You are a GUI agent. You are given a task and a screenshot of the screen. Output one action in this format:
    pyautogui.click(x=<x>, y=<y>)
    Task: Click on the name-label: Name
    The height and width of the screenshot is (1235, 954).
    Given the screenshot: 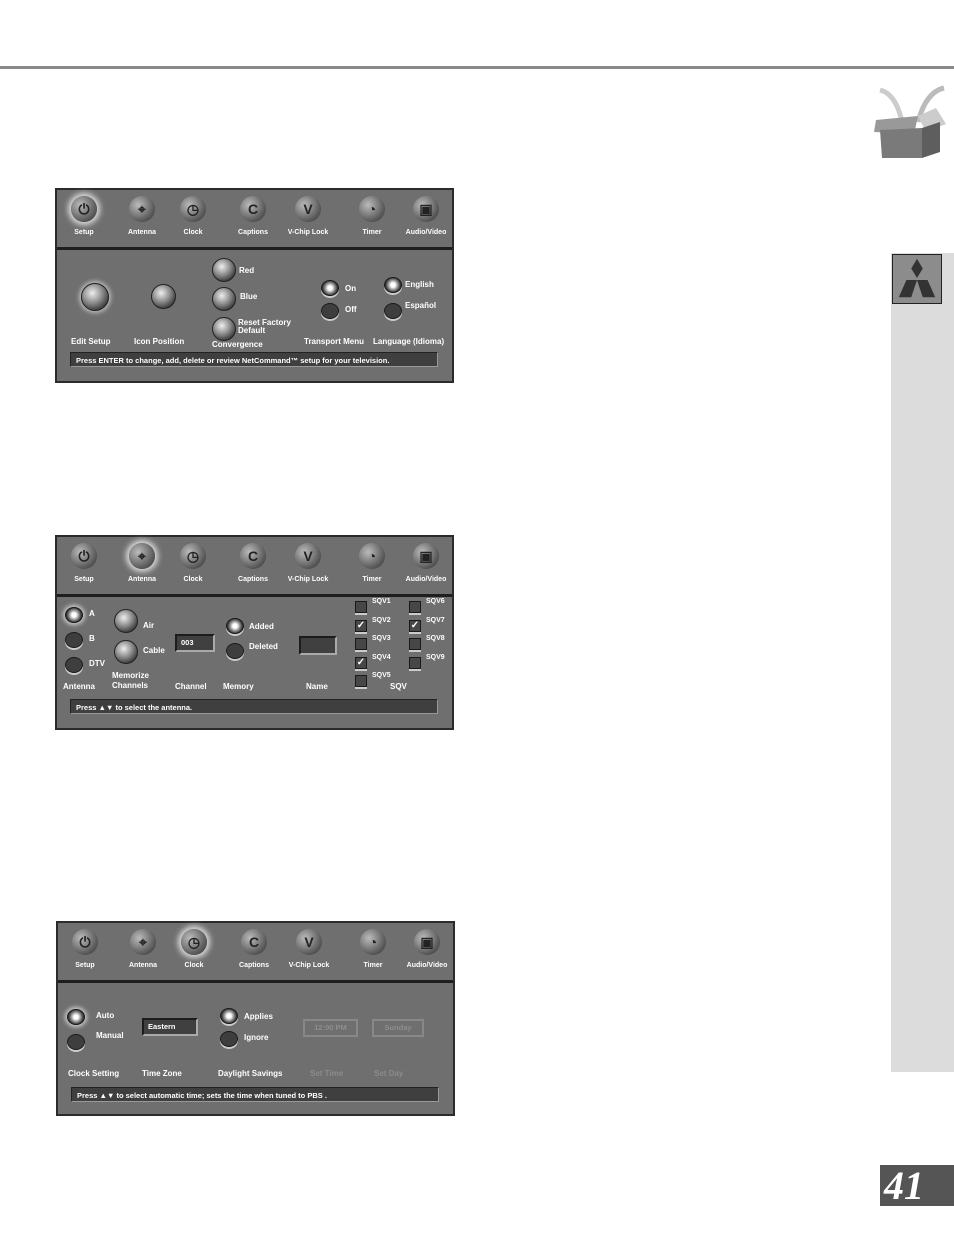 What is the action you would take?
    pyautogui.click(x=317, y=686)
    